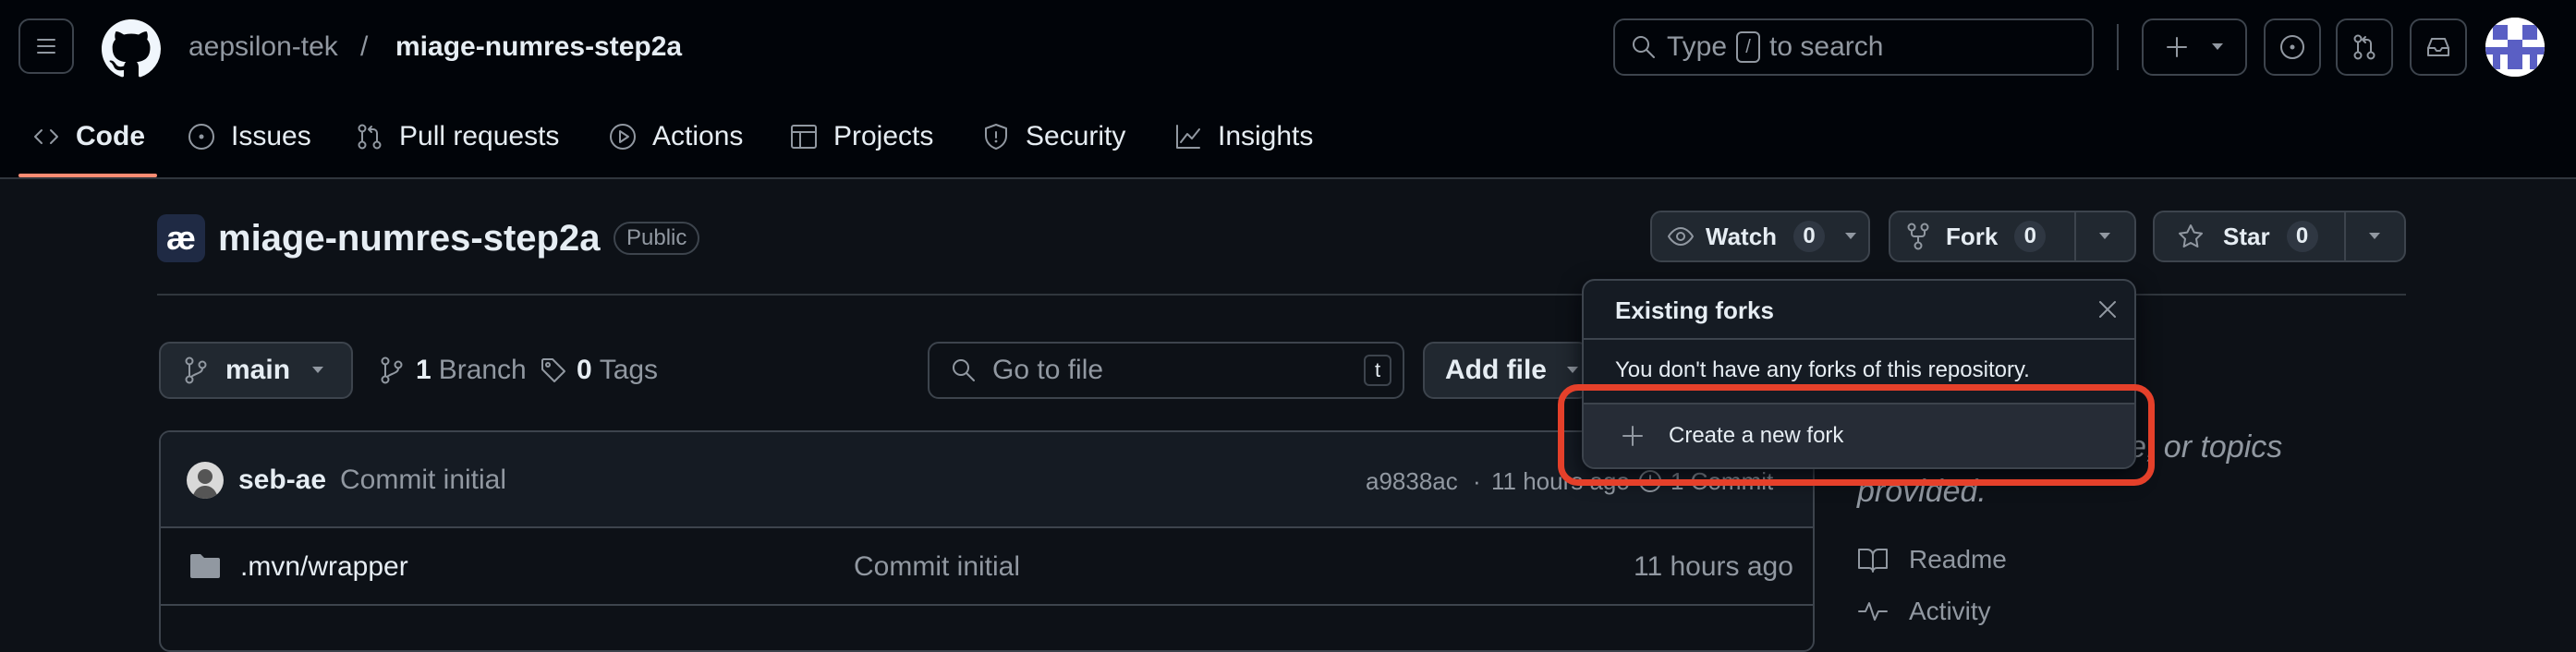 The height and width of the screenshot is (652, 2576). I want to click on star-dropdown-button, so click(2375, 236).